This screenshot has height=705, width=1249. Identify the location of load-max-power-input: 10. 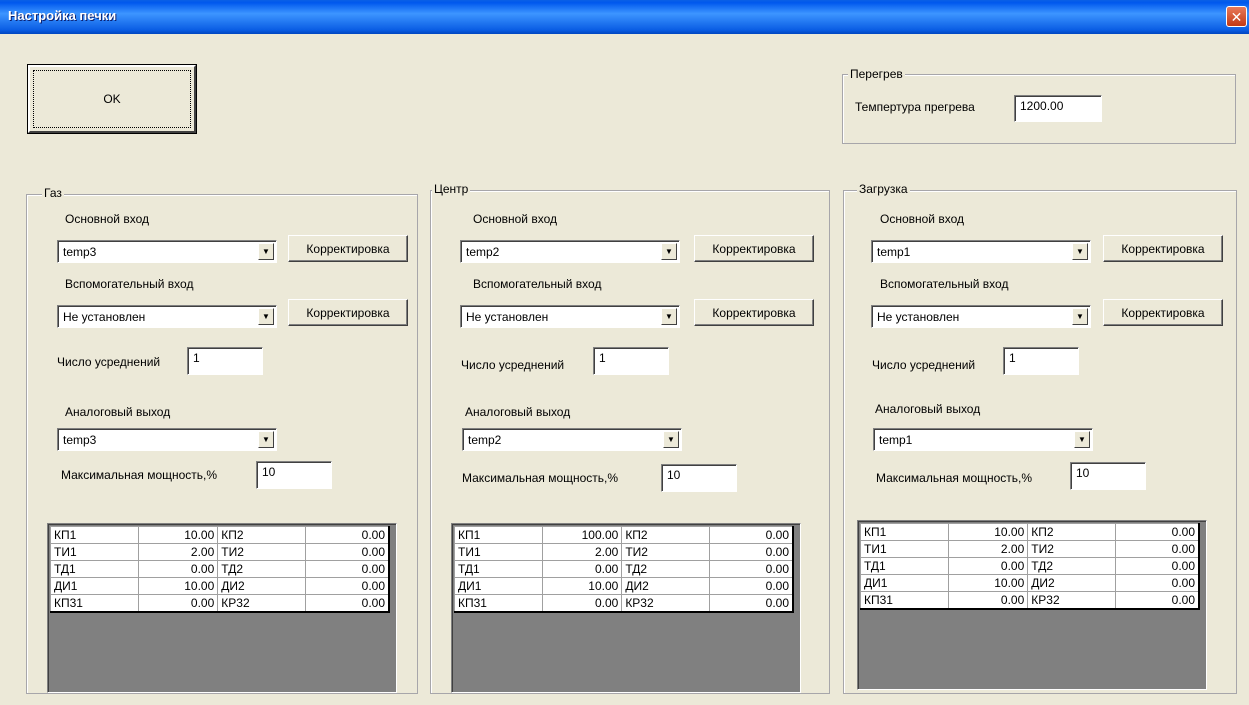
(1108, 476).